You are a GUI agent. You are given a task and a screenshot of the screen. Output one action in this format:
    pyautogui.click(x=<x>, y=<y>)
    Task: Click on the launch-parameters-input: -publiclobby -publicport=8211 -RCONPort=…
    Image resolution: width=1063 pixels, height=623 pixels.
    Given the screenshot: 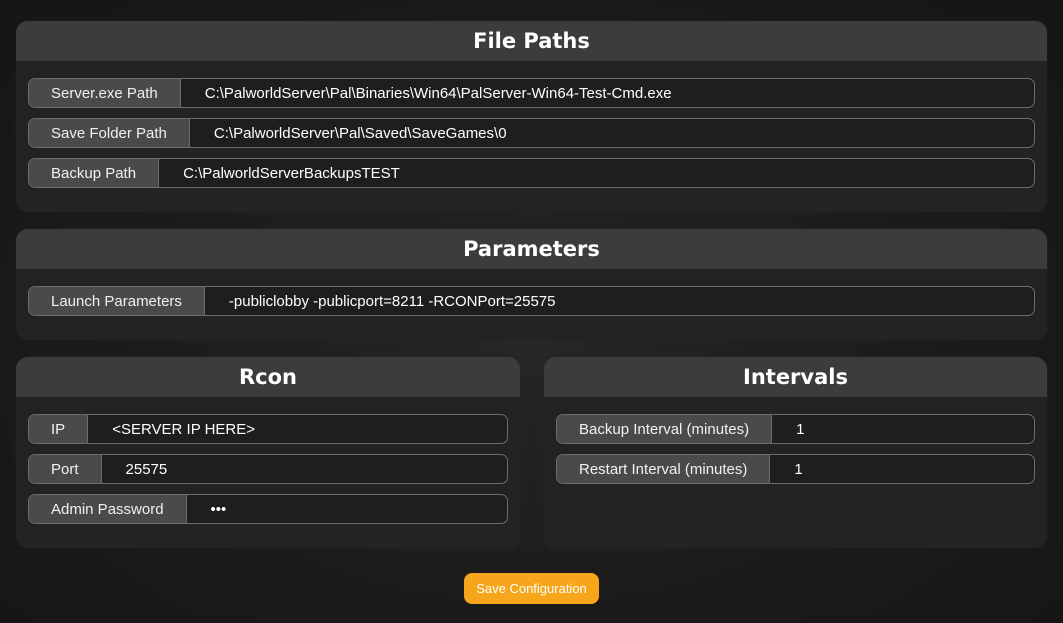 What is the action you would take?
    pyautogui.click(x=619, y=301)
    